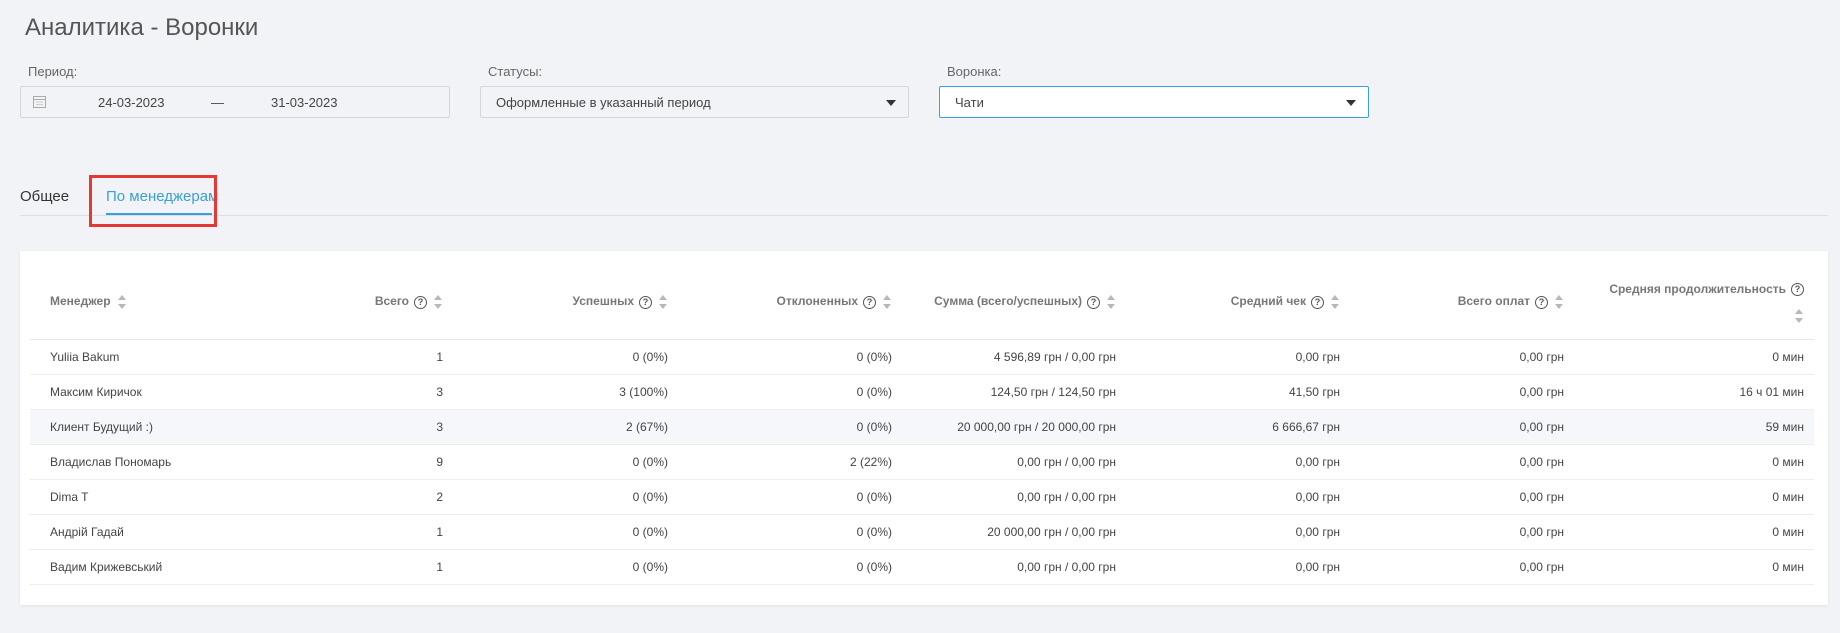 This screenshot has height=633, width=1840. Describe the element at coordinates (974, 71) in the screenshot. I see `funnel-label: Воронка:` at that location.